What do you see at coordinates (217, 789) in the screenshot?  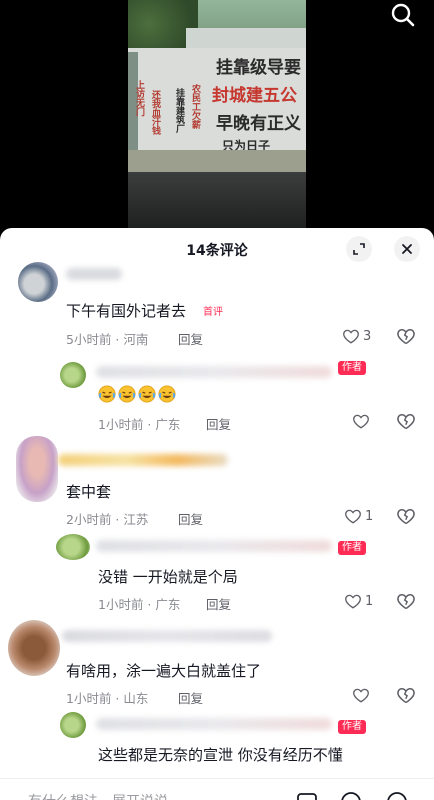 I see `comment-input-bar: 有什么想法，展开说说` at bounding box center [217, 789].